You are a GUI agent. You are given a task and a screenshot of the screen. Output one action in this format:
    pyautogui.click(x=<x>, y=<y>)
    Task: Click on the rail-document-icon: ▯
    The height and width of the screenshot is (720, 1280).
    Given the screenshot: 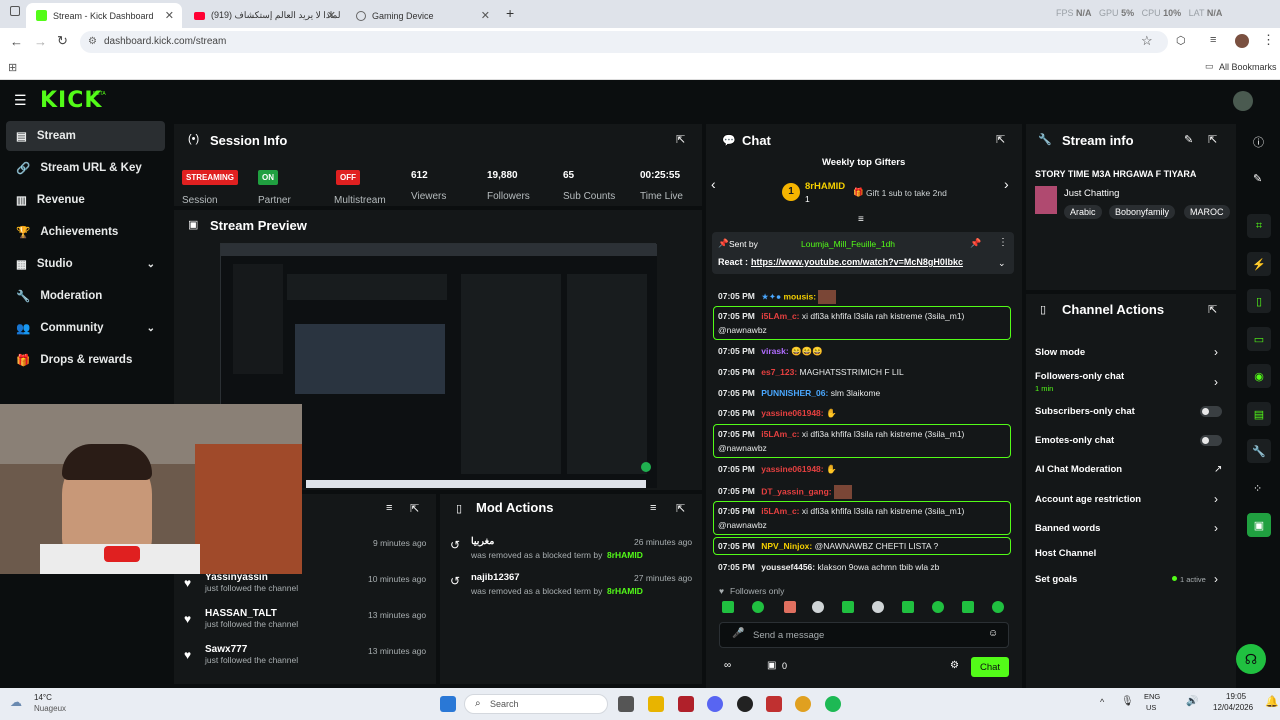 What is the action you would take?
    pyautogui.click(x=1259, y=301)
    